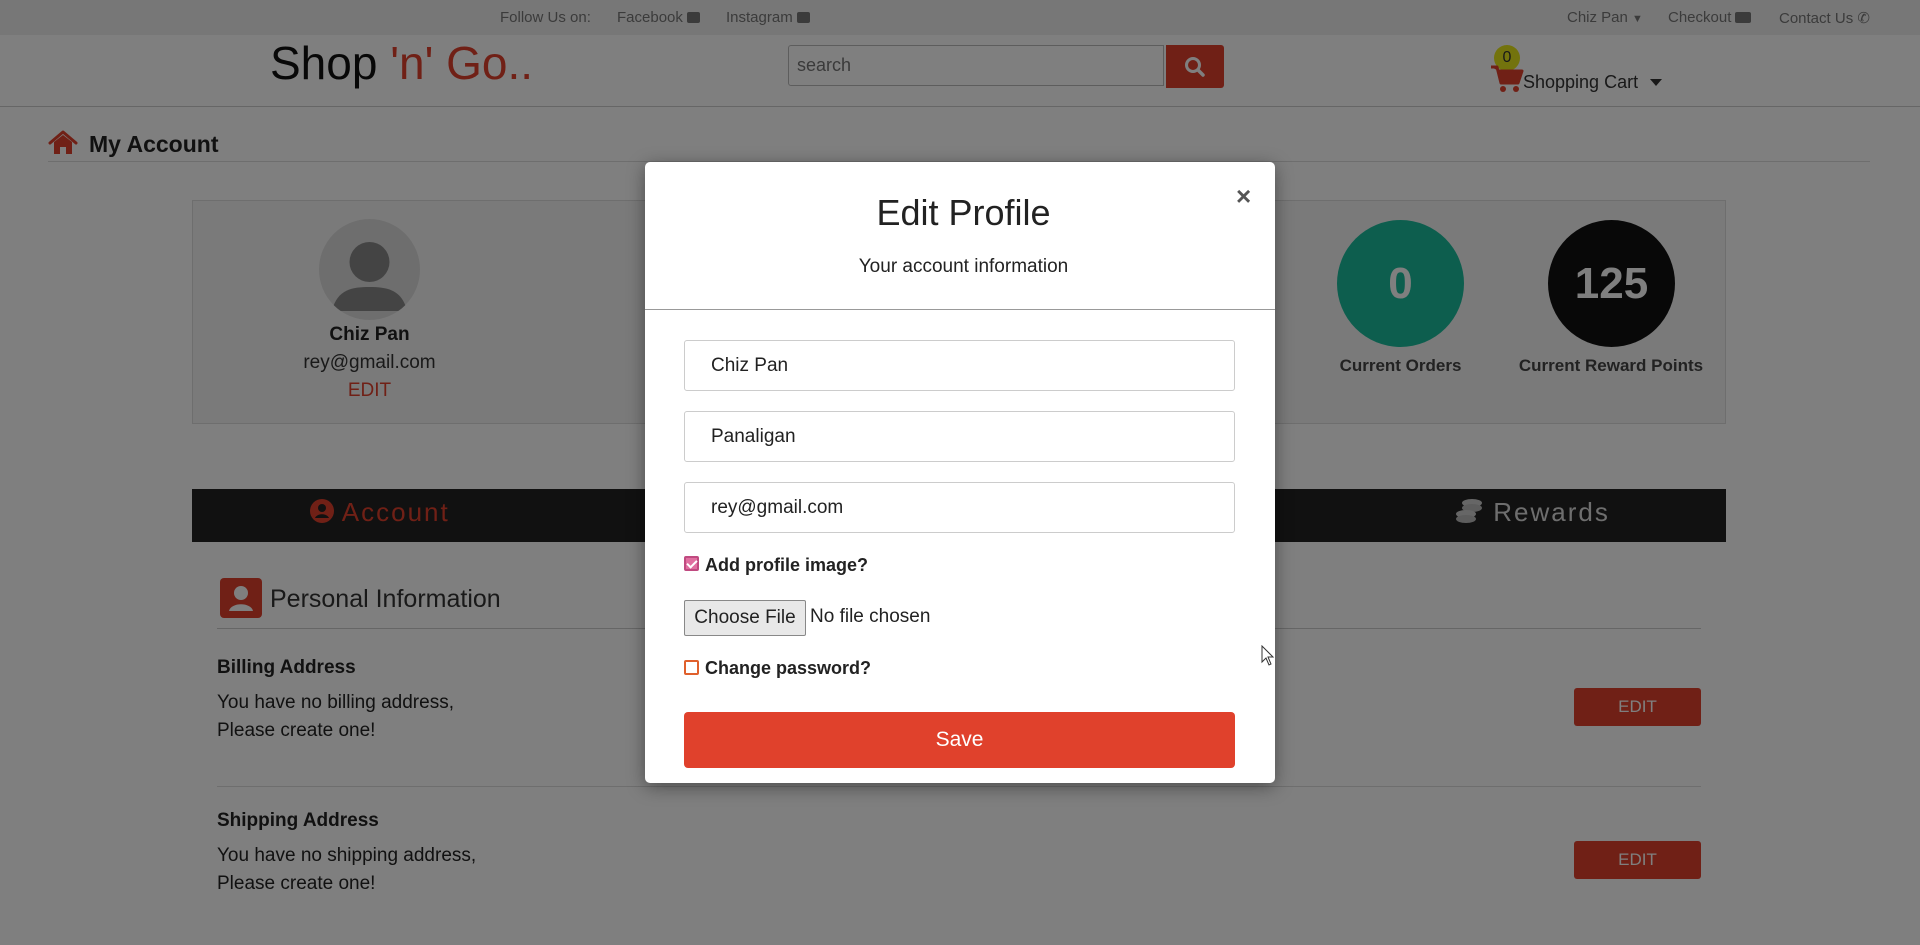 The image size is (1920, 945). Describe the element at coordinates (959, 740) in the screenshot. I see `save-button: Save` at that location.